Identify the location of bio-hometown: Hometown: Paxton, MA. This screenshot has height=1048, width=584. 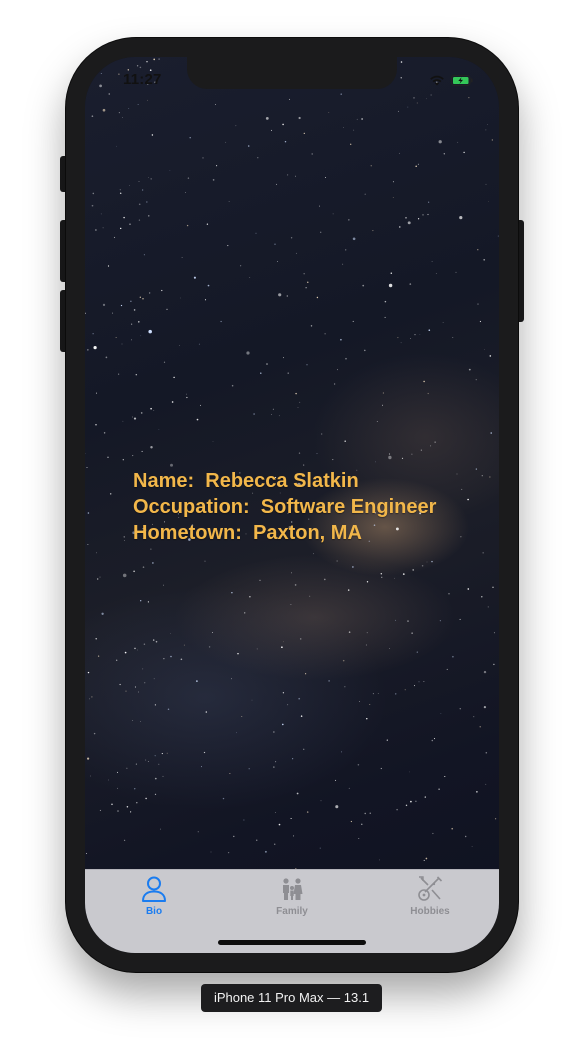
(247, 533).